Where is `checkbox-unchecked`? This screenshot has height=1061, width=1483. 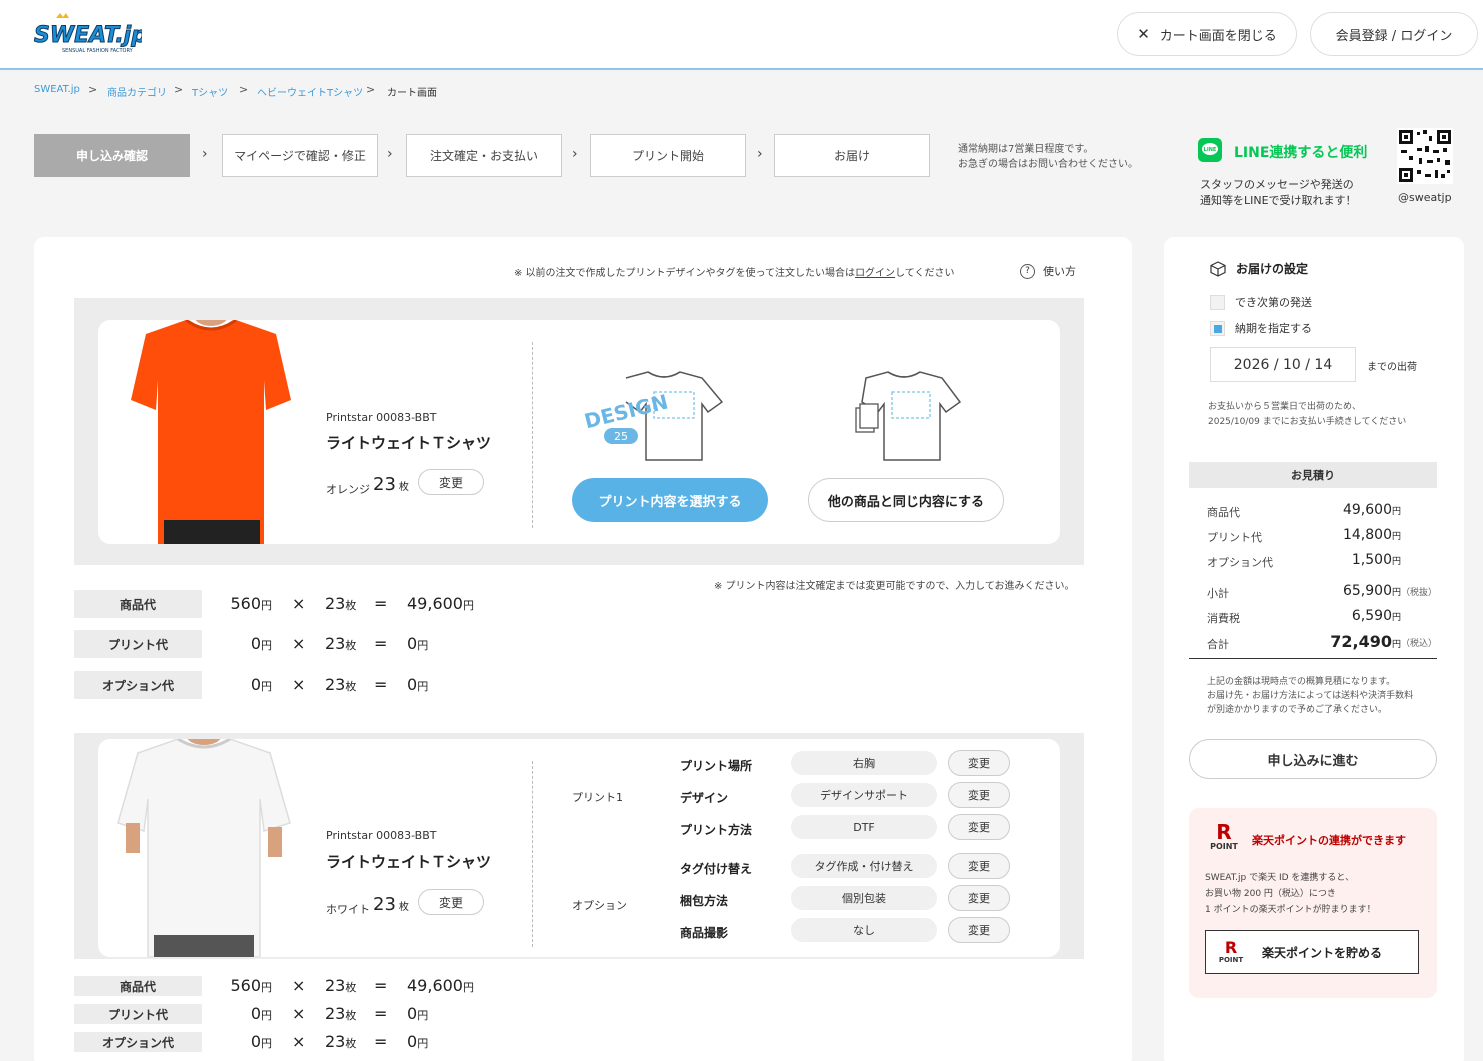 checkbox-unchecked is located at coordinates (1217, 302).